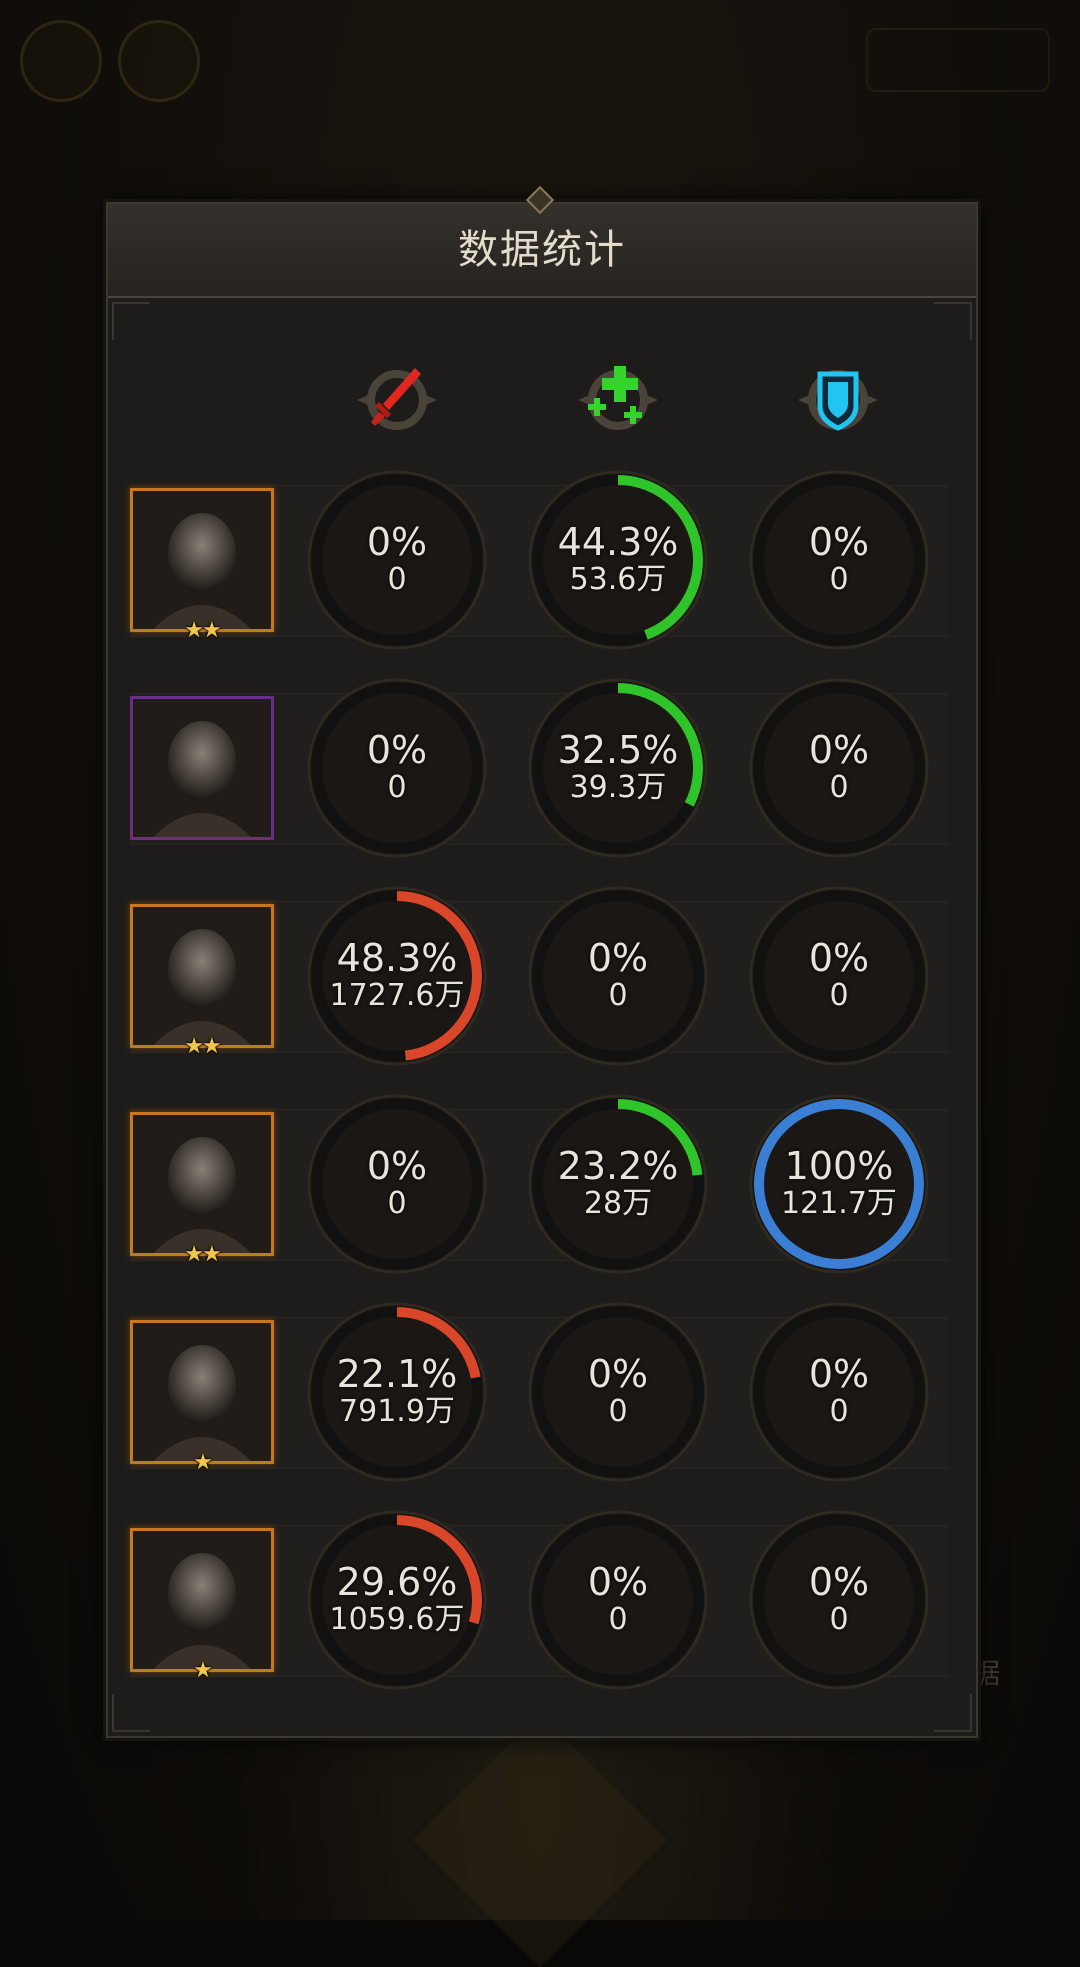 This screenshot has height=1967, width=1080. I want to click on stat-text: 22.1% 791.9万, so click(397, 1392).